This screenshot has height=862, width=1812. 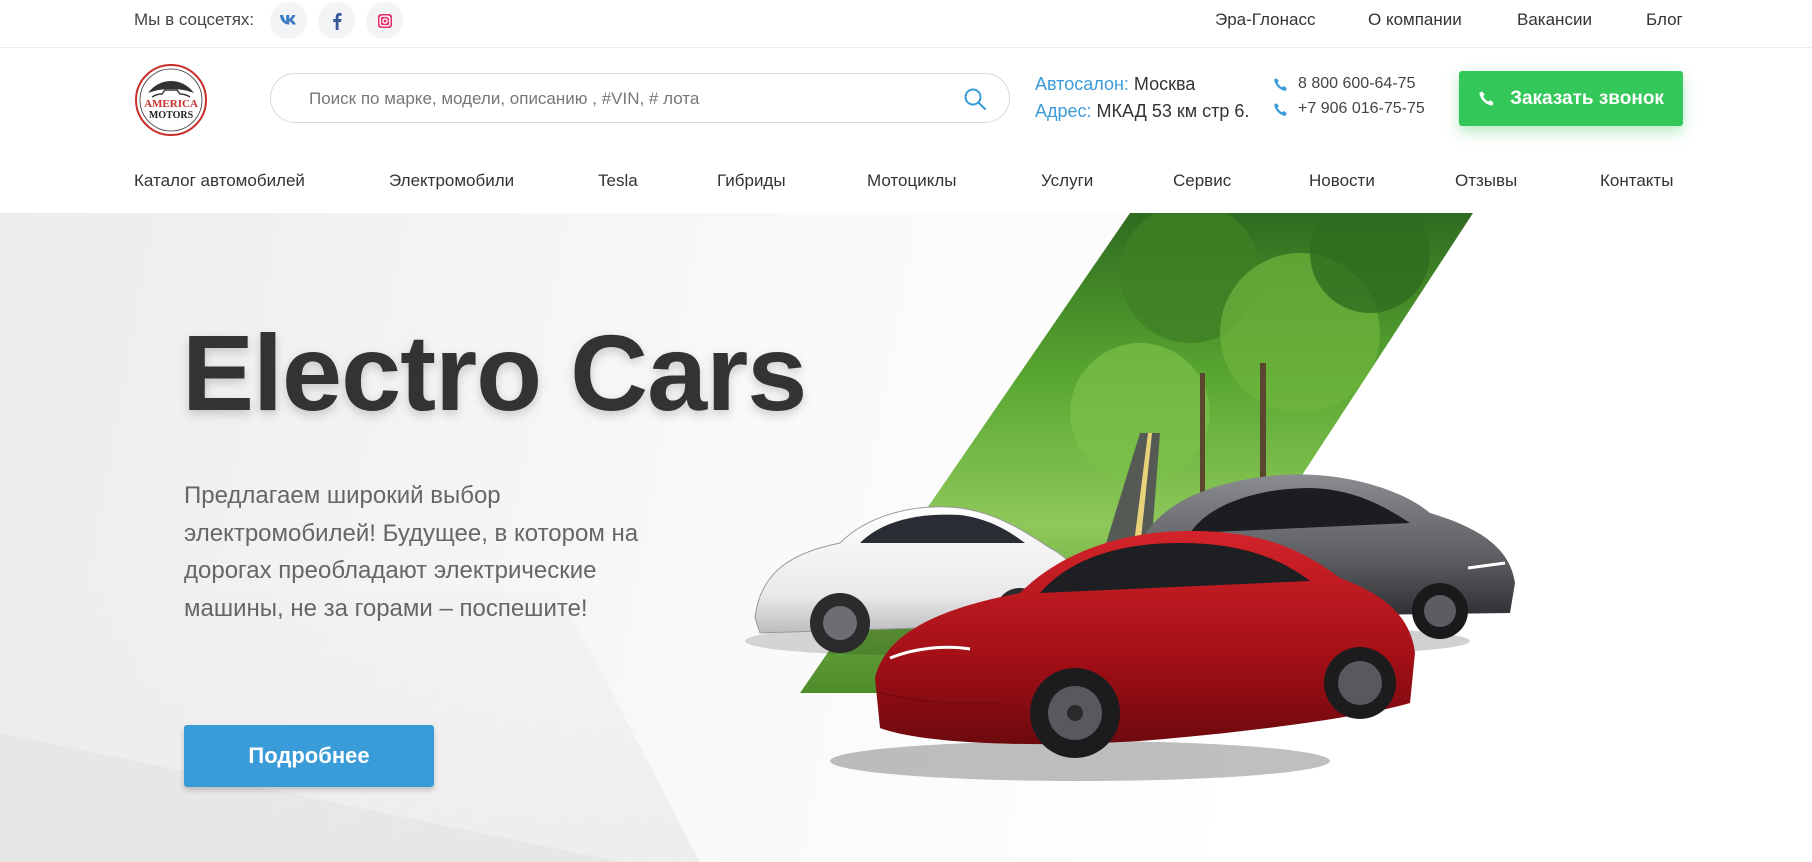 What do you see at coordinates (1361, 109) in the screenshot?
I see `phone-2: +7 906 016-75-75` at bounding box center [1361, 109].